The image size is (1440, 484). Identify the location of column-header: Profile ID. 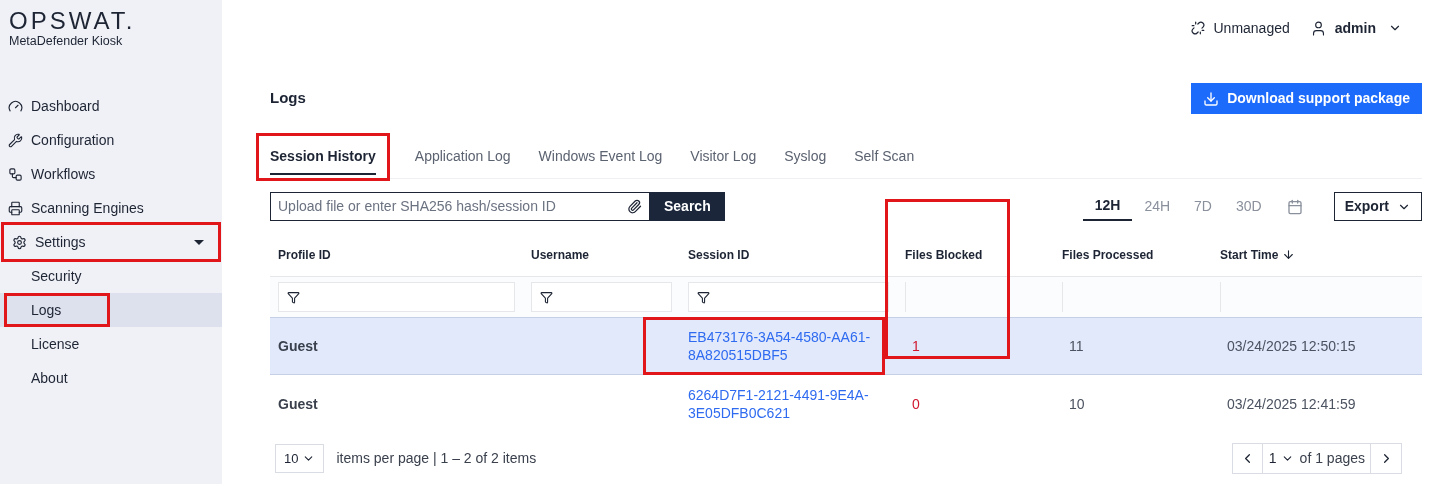
(304, 254).